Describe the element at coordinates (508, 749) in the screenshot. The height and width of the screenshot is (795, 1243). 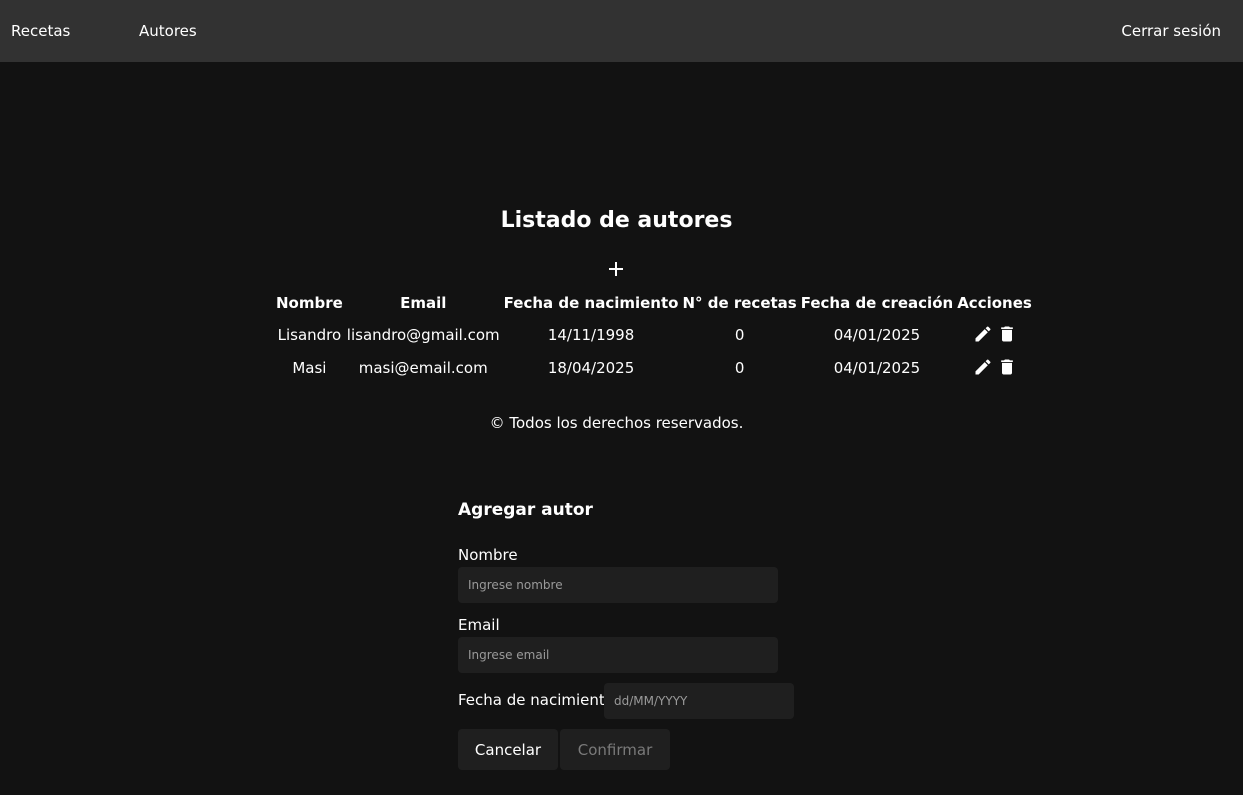
I see `cancel-button: Cancelar` at that location.